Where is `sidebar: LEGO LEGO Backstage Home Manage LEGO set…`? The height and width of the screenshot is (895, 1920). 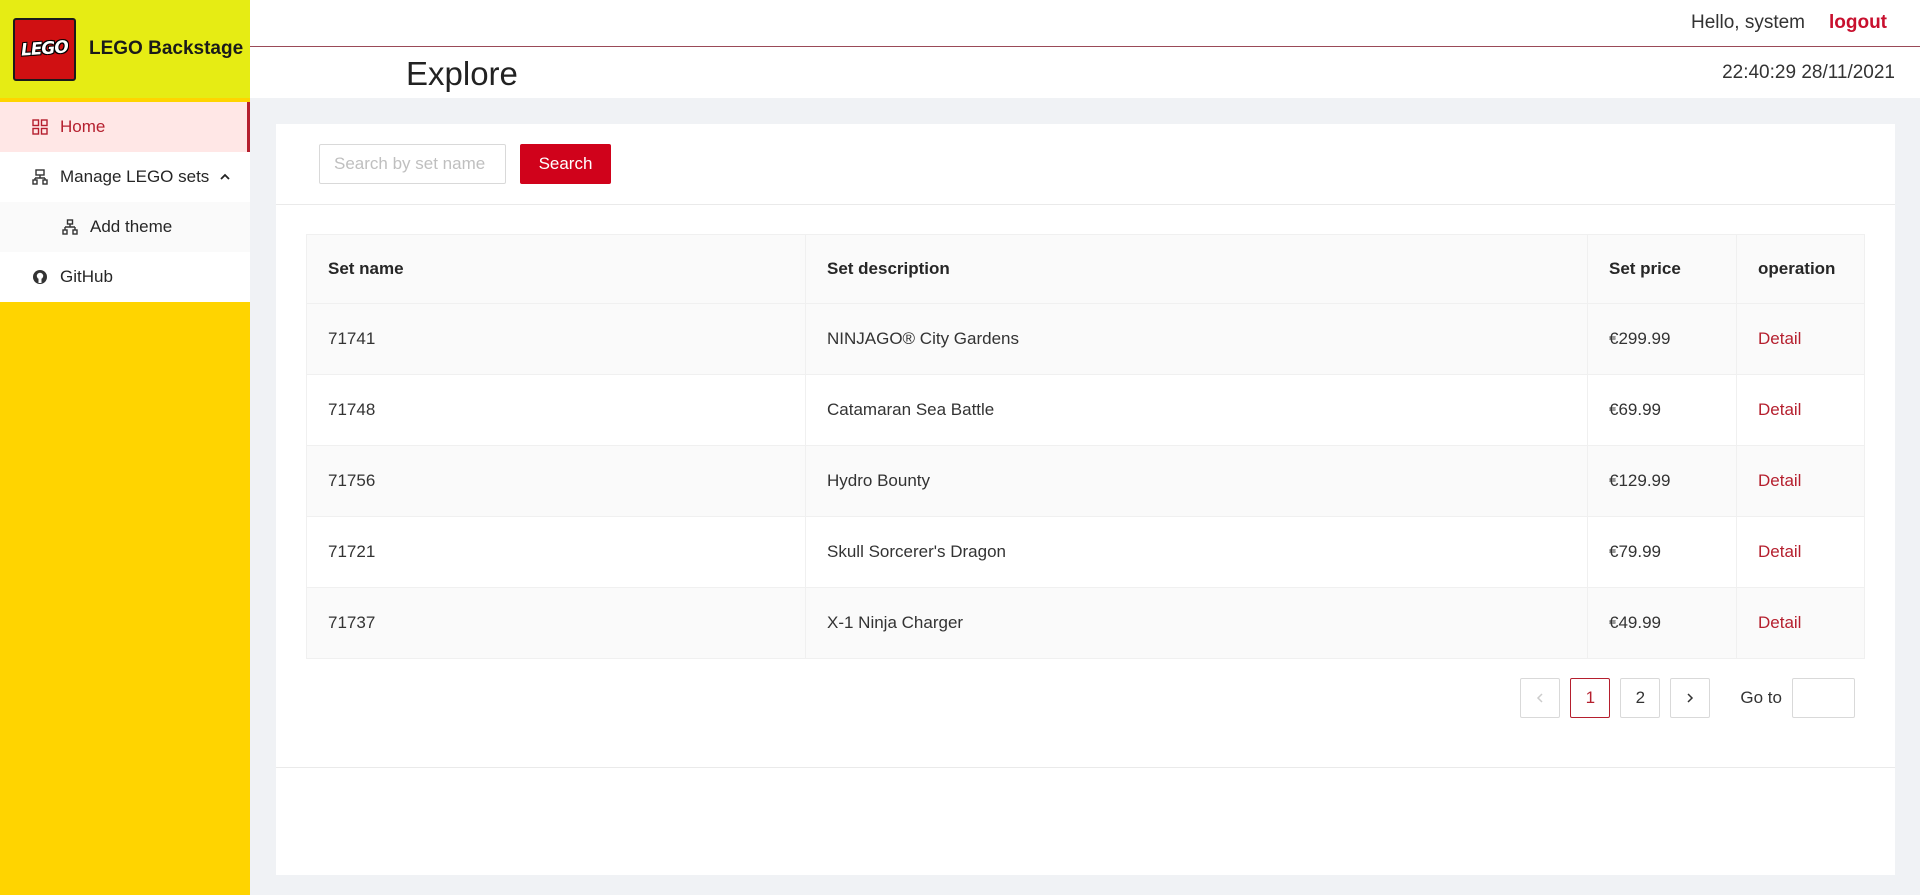 sidebar: LEGO LEGO Backstage Home Manage LEGO set… is located at coordinates (125, 447).